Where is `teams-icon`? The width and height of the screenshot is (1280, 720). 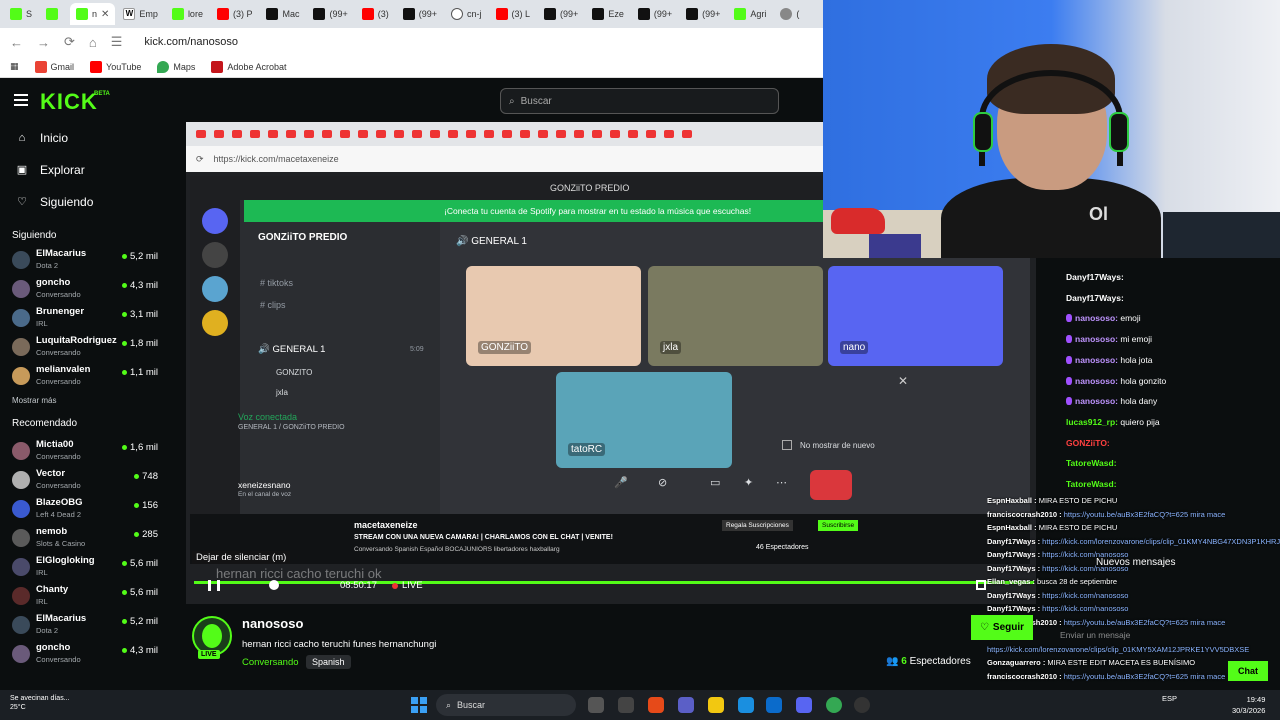 teams-icon is located at coordinates (686, 705).